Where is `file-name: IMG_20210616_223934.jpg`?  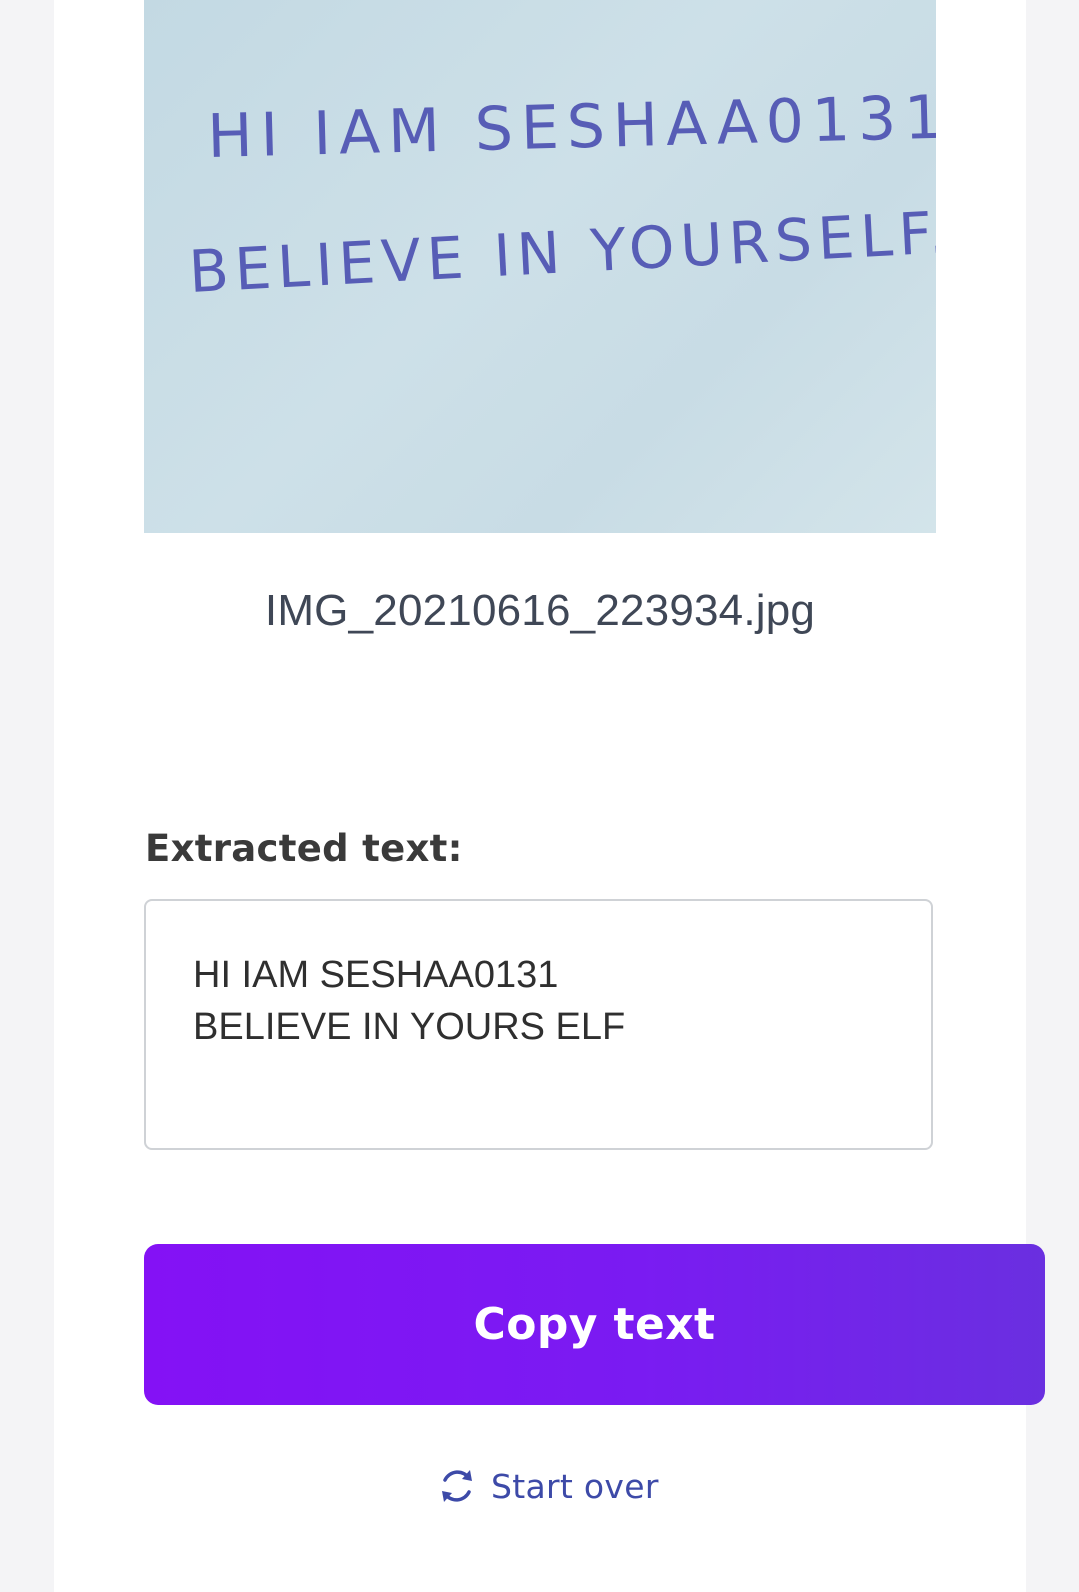 file-name: IMG_20210616_223934.jpg is located at coordinates (540, 610).